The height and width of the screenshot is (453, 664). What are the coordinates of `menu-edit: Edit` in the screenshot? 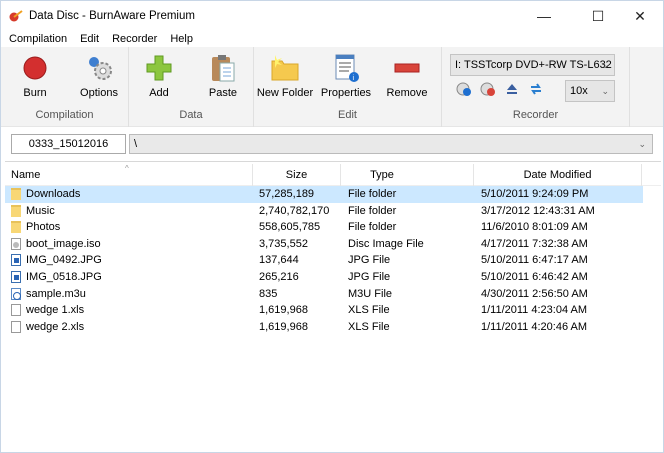 It's located at (88, 39).